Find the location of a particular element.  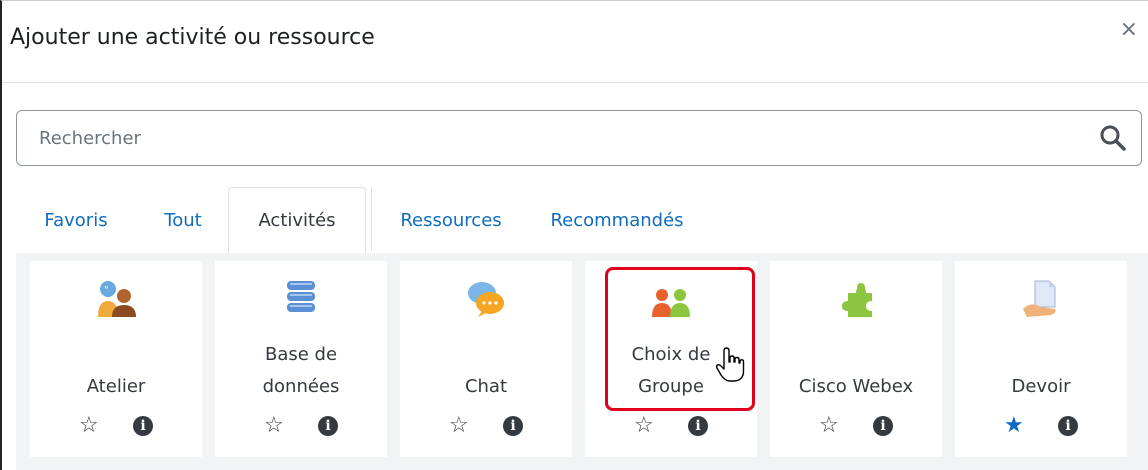

activity-card-label: Cisco Webex is located at coordinates (856, 386).